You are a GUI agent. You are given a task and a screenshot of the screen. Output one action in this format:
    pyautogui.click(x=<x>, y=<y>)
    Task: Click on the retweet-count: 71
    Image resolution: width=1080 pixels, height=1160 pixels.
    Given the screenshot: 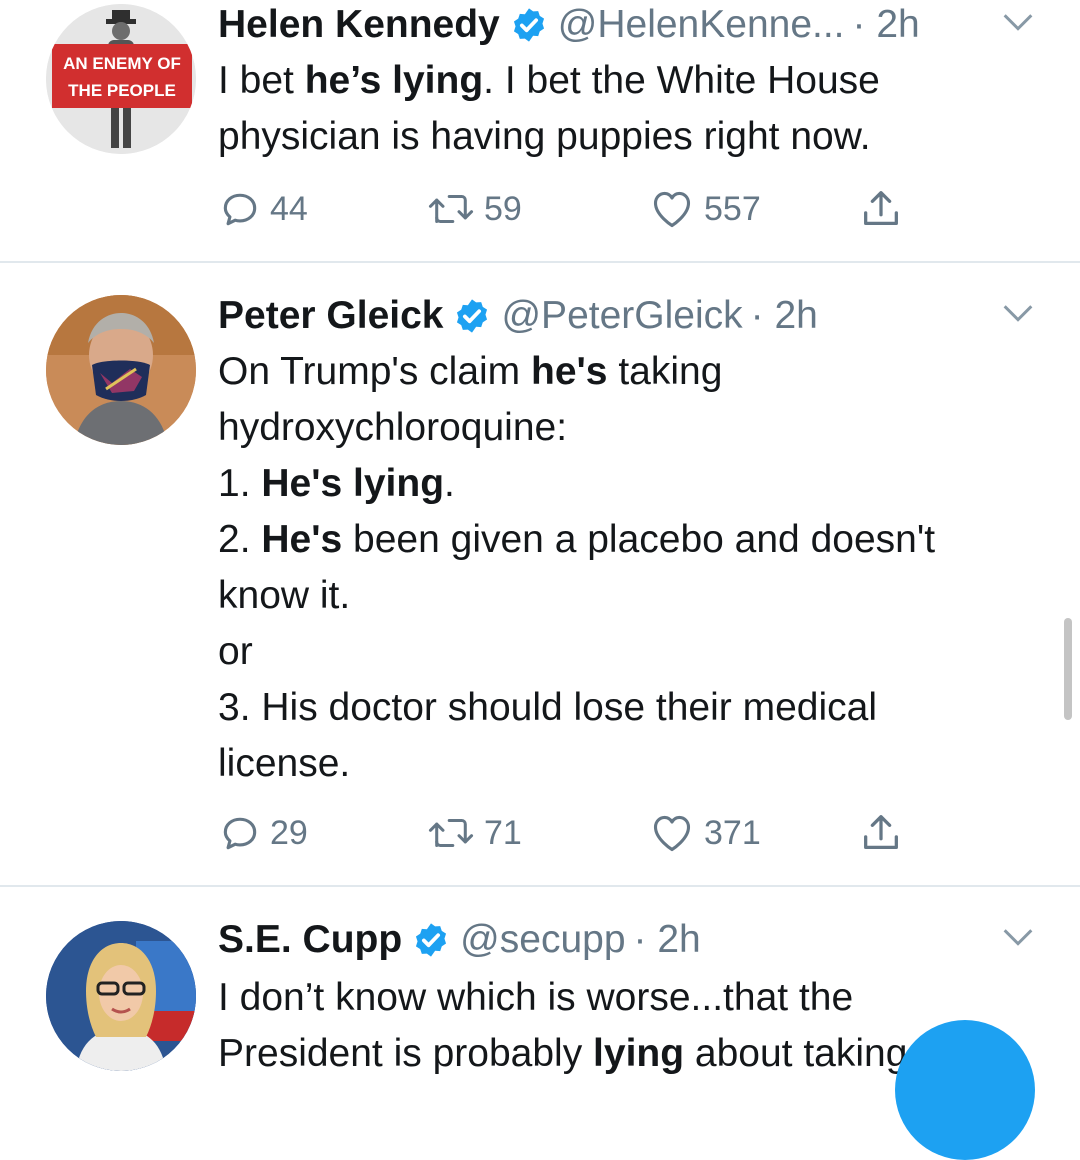 What is the action you would take?
    pyautogui.click(x=503, y=832)
    